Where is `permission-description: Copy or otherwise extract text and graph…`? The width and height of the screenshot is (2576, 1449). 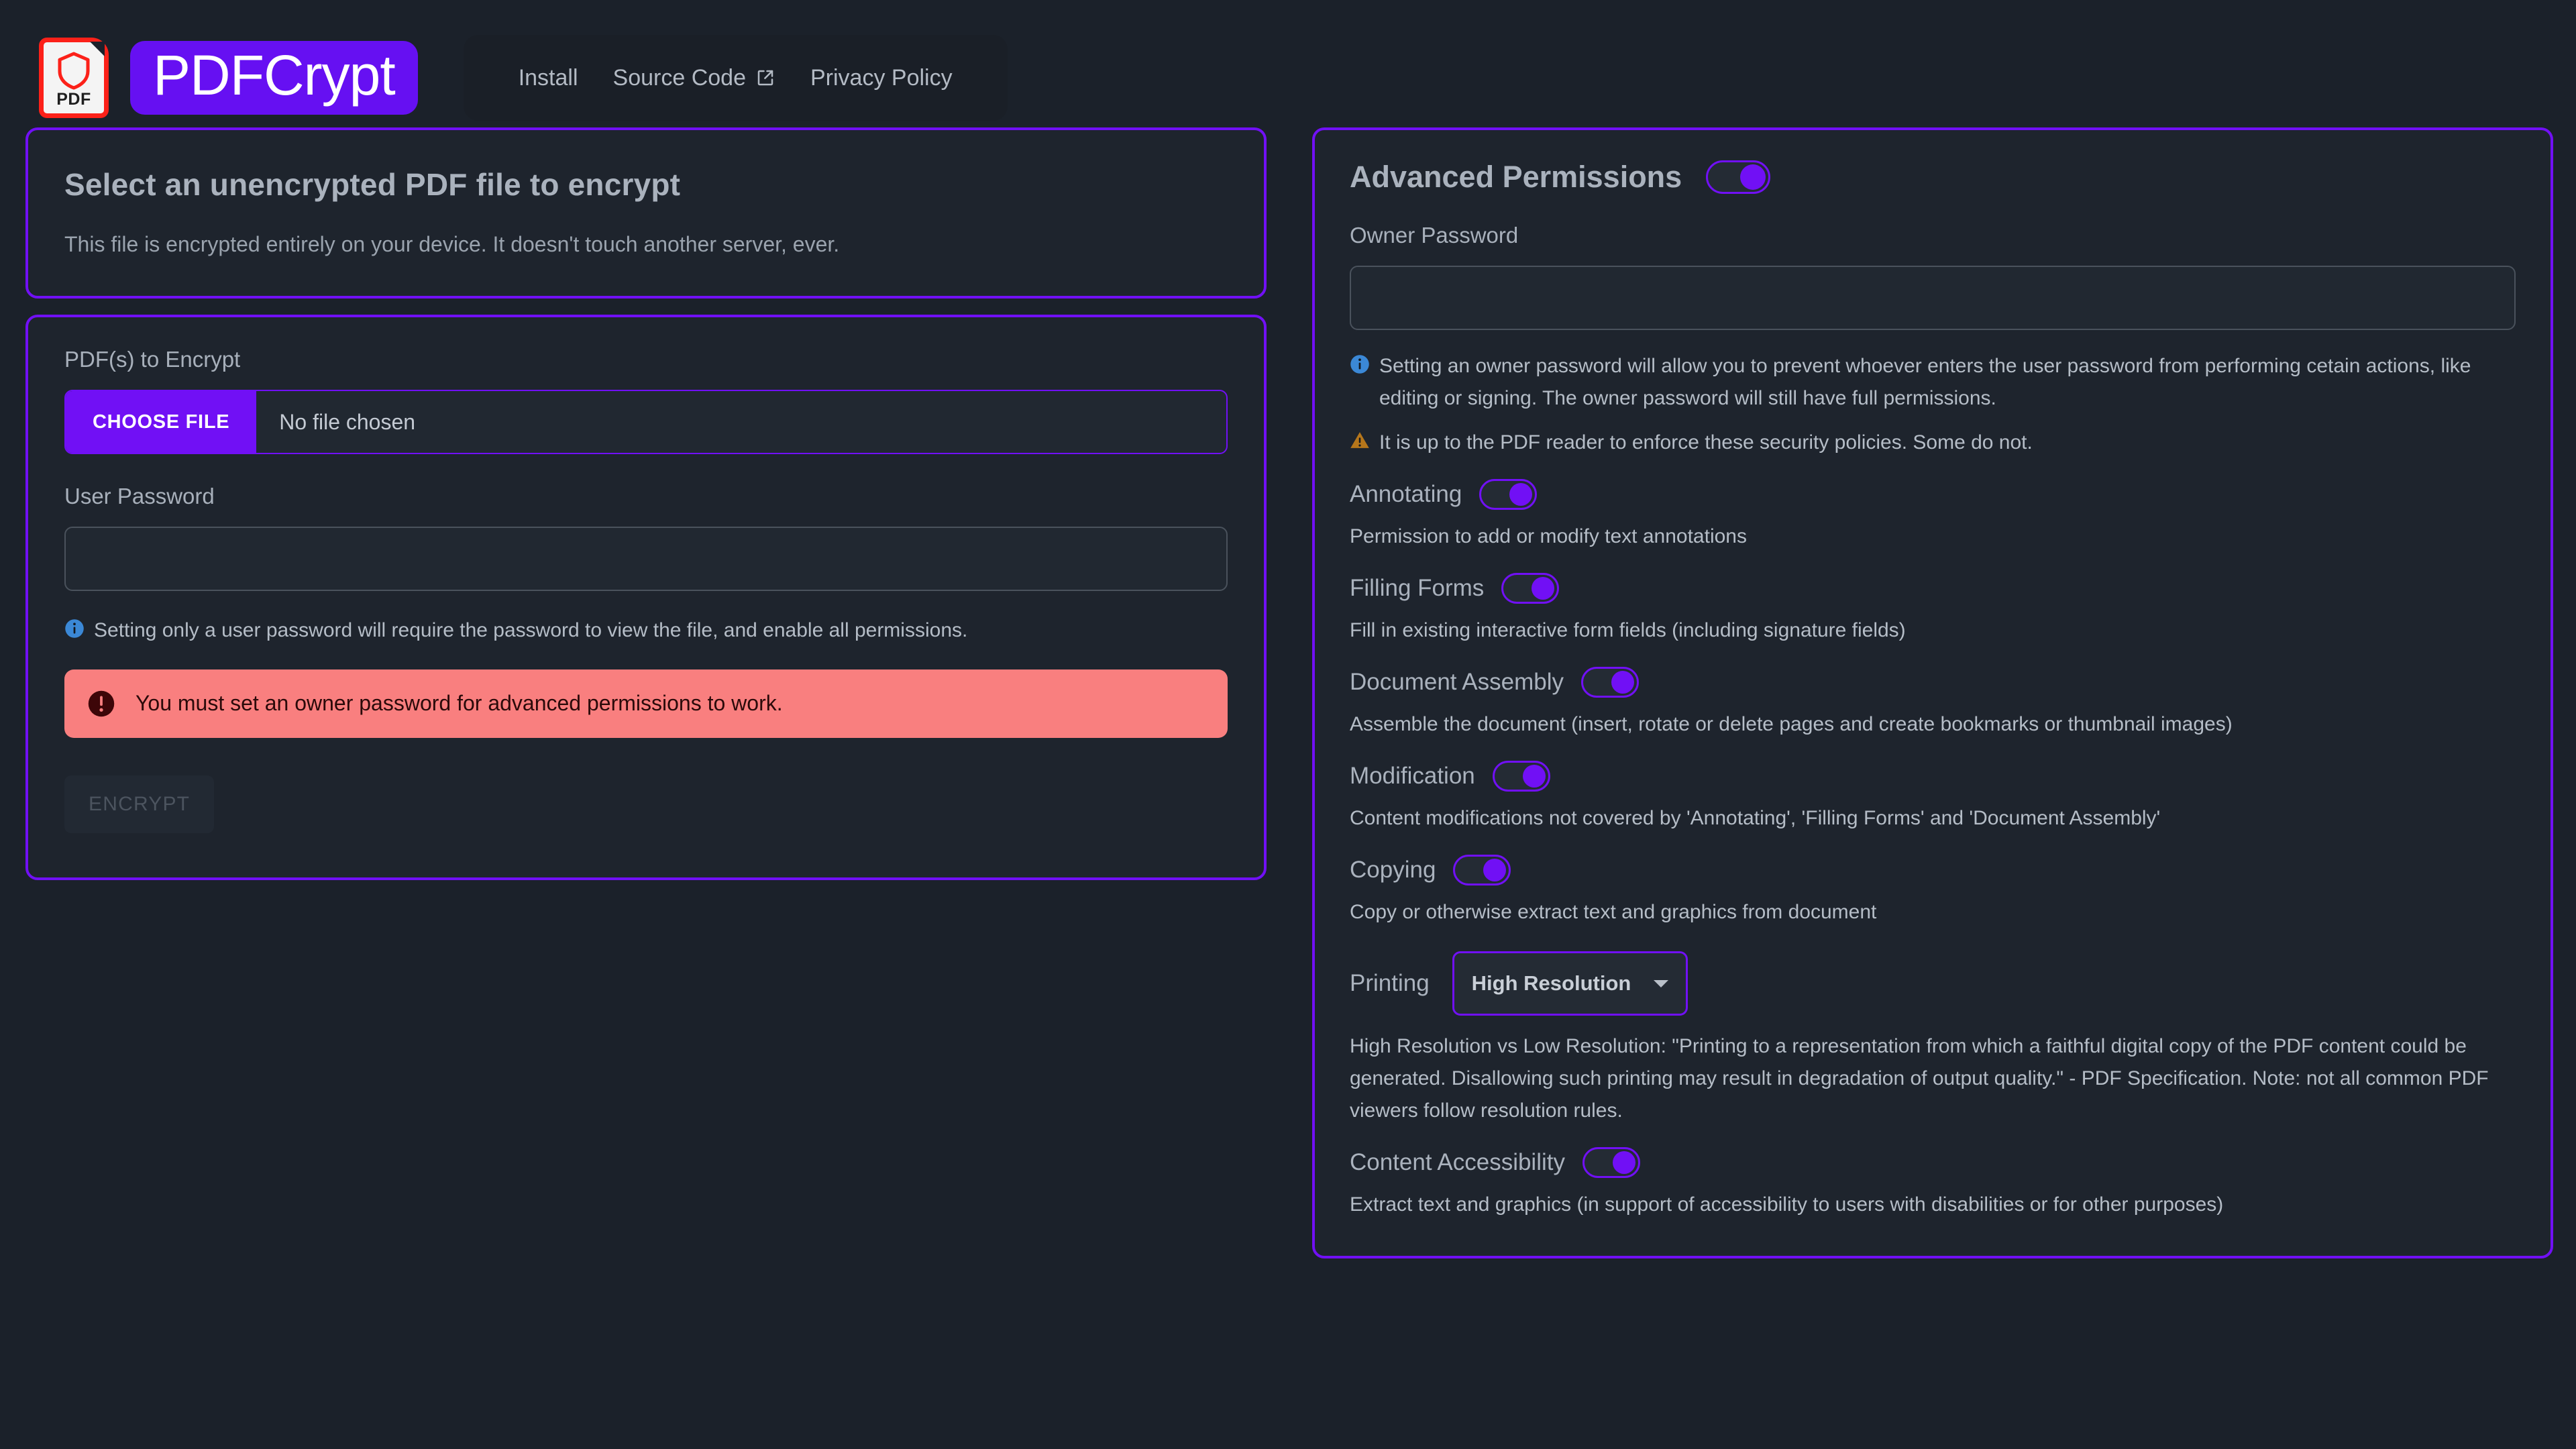 permission-description: Copy or otherwise extract text and graph… is located at coordinates (1613, 912).